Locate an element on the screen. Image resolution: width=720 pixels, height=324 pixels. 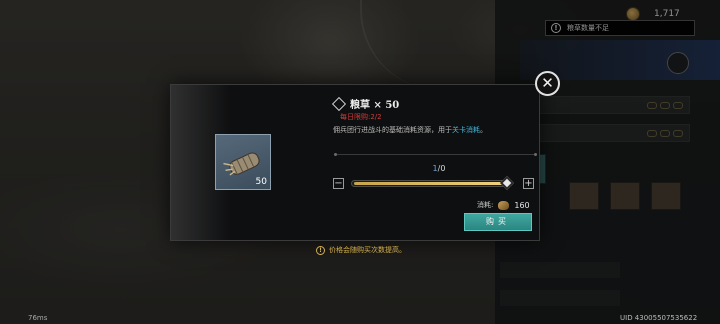
warning-icon: ! is located at coordinates (320, 250).